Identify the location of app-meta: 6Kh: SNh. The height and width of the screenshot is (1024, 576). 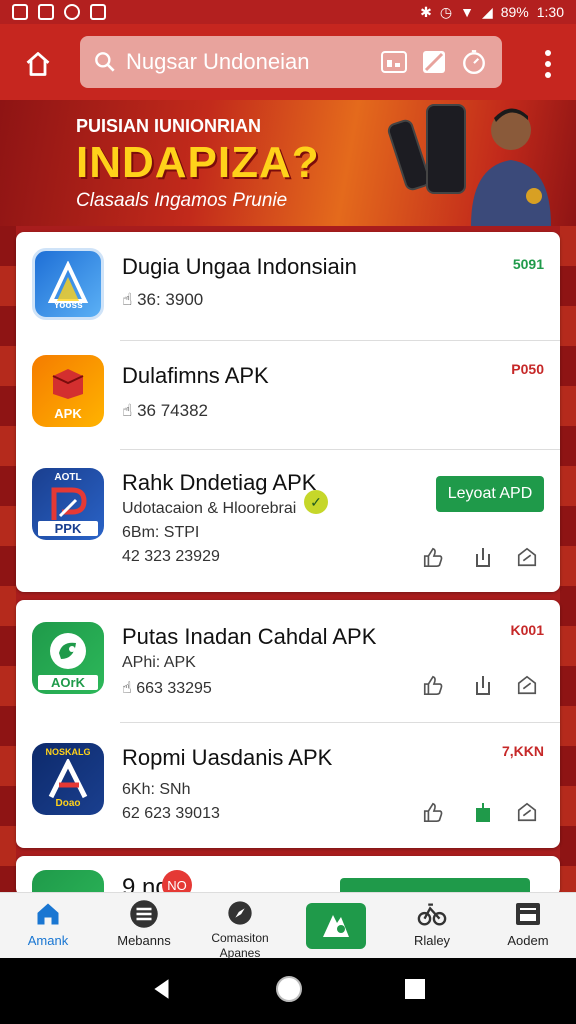
(156, 789).